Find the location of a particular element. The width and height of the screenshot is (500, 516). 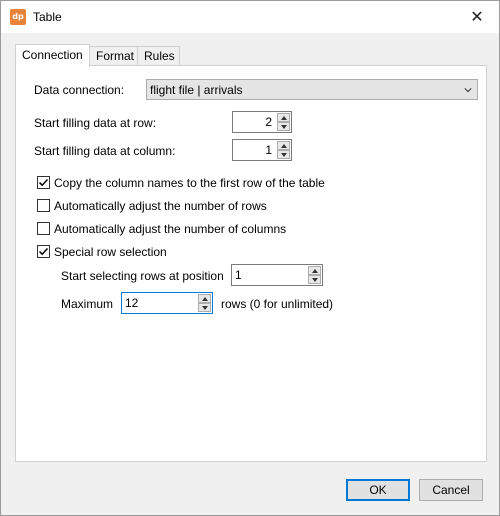

close-icon: ✕ is located at coordinates (477, 16).